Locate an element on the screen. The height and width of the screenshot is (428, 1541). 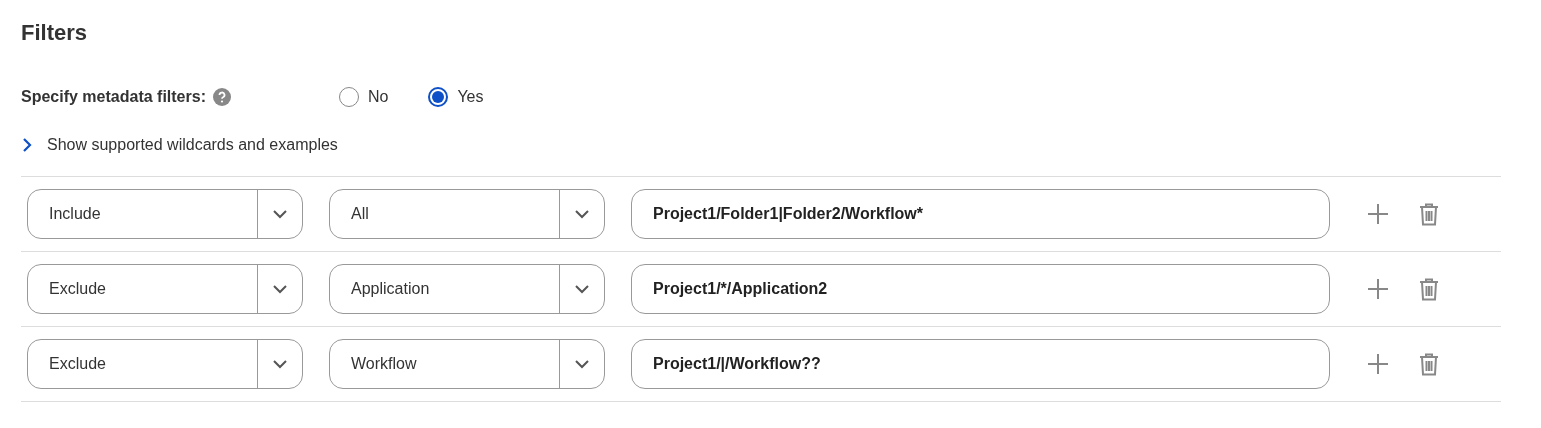
expand-link: Show supported wildcards and examples is located at coordinates (179, 145).